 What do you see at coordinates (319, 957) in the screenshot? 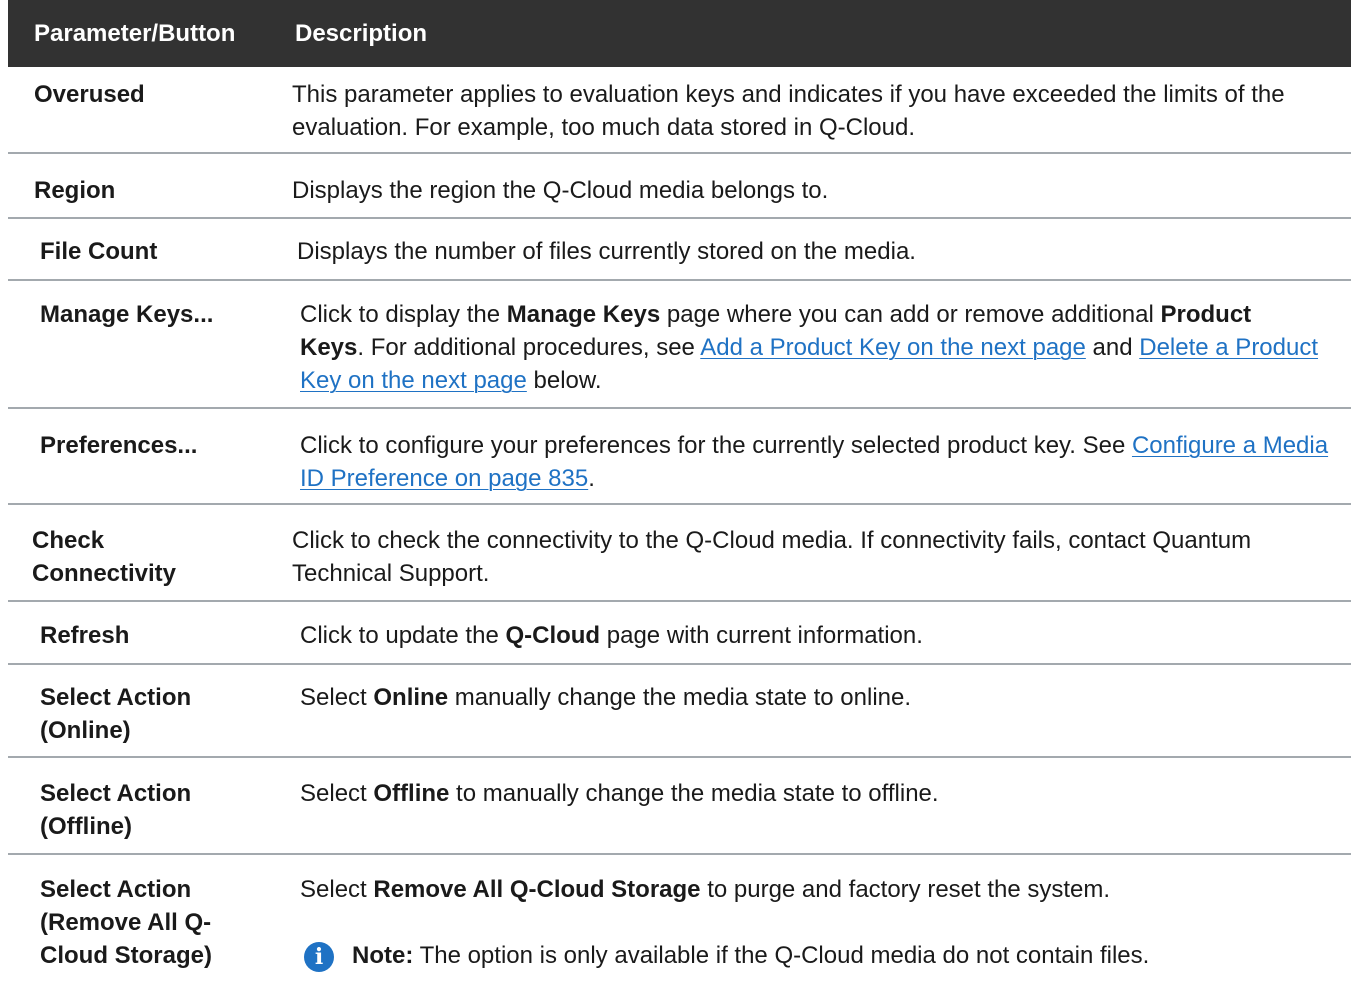
I see `info-icon: i` at bounding box center [319, 957].